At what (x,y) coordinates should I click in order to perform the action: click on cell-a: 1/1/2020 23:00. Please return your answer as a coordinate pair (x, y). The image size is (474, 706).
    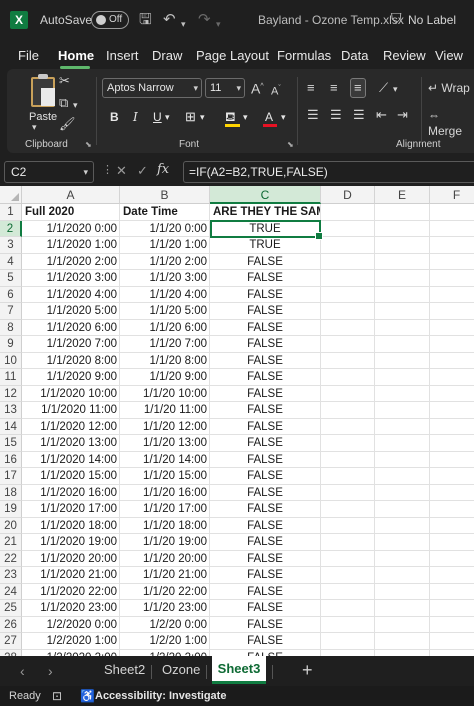
    Looking at the image, I should click on (71, 608).